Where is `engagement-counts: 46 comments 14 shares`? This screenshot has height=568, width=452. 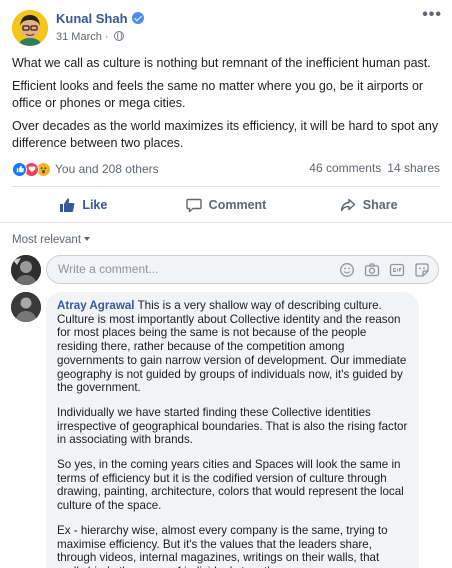 engagement-counts: 46 comments 14 shares is located at coordinates (374, 168).